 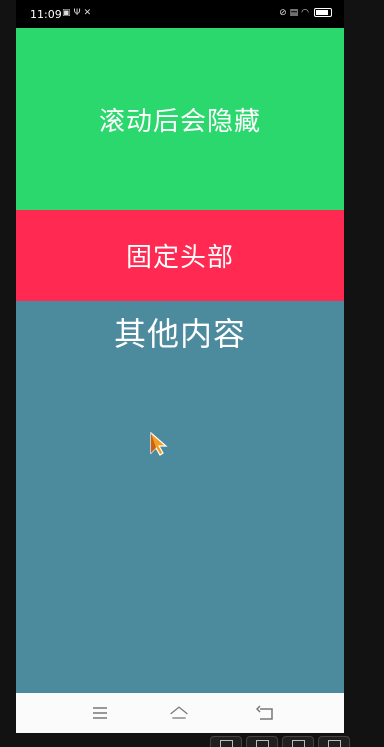 What do you see at coordinates (68, 13) in the screenshot?
I see `image-icon: ▣` at bounding box center [68, 13].